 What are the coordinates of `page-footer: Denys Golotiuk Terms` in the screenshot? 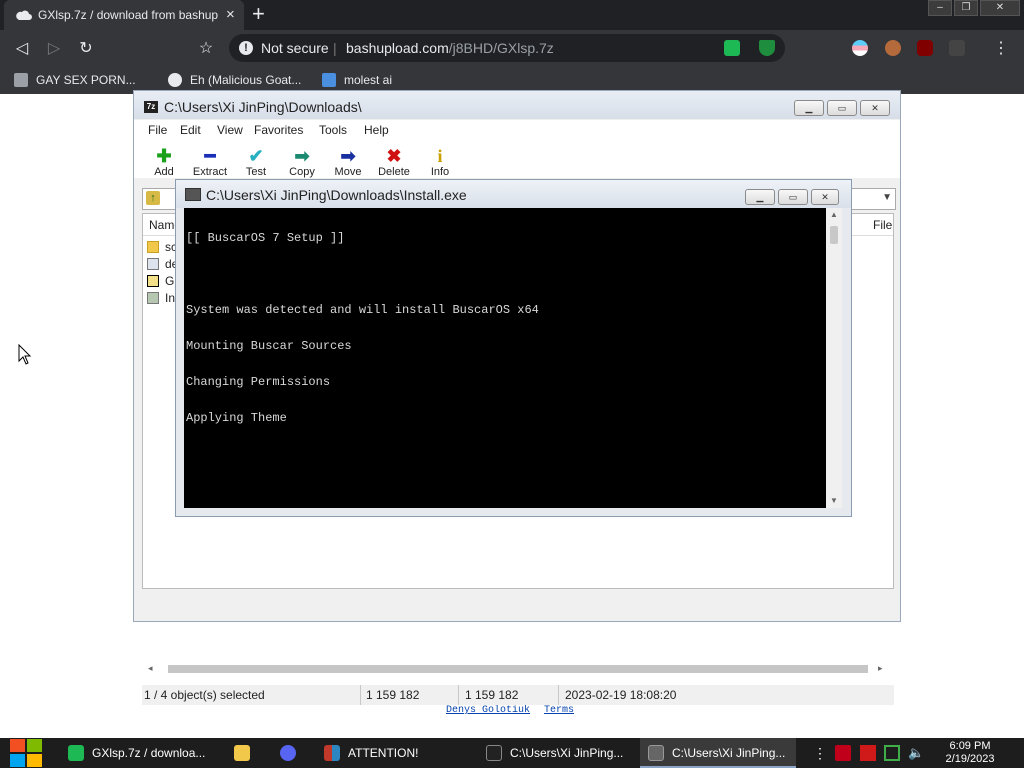 It's located at (517, 710).